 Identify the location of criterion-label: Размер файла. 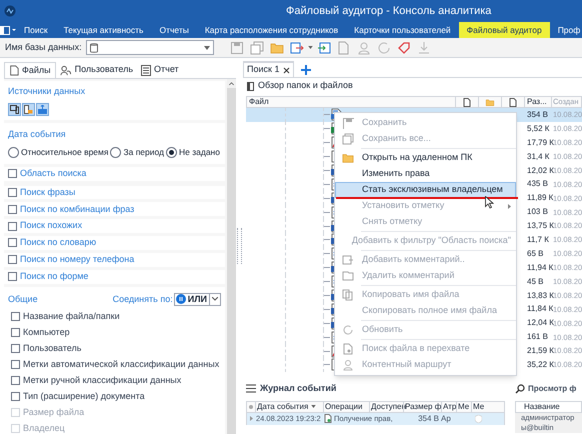
(53, 412).